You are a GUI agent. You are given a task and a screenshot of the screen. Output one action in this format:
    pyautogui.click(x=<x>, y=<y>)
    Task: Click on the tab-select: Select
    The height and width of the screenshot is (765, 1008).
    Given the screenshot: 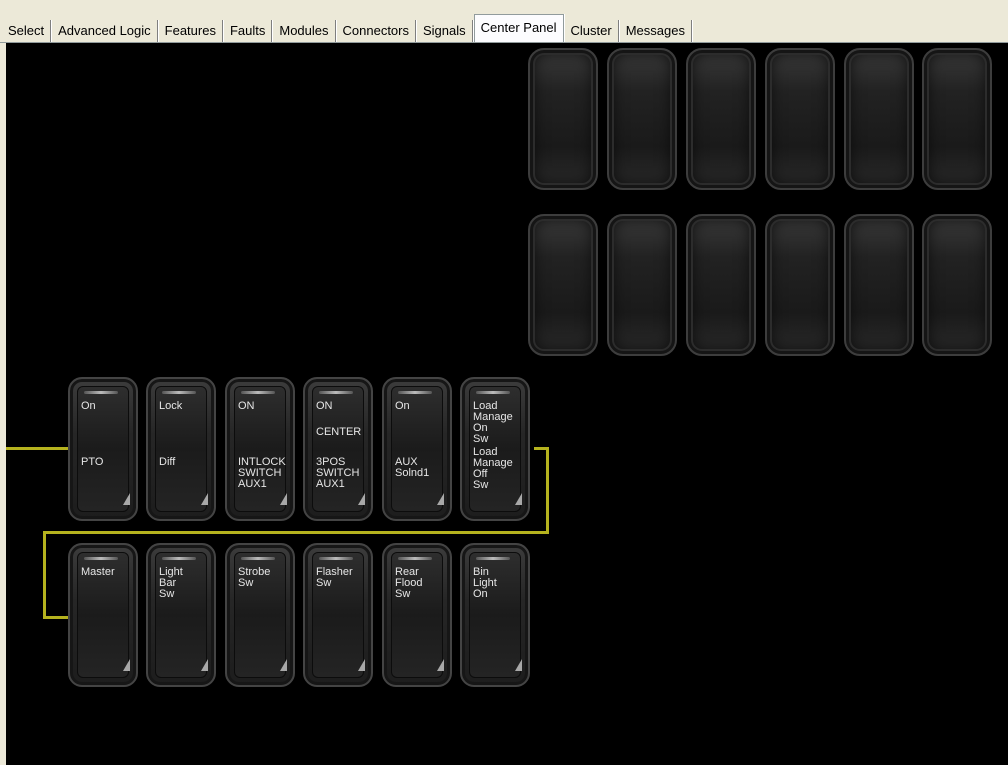 What is the action you would take?
    pyautogui.click(x=27, y=31)
    